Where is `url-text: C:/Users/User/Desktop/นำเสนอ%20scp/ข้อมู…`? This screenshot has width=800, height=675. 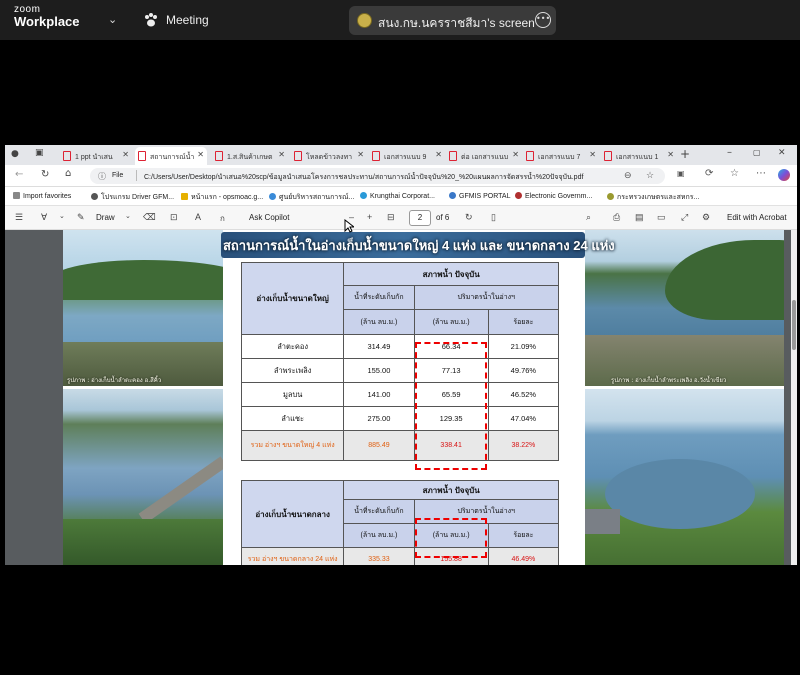
url-text: C:/Users/User/Desktop/นำเสนอ%20scp/ข้อมู… is located at coordinates (364, 177).